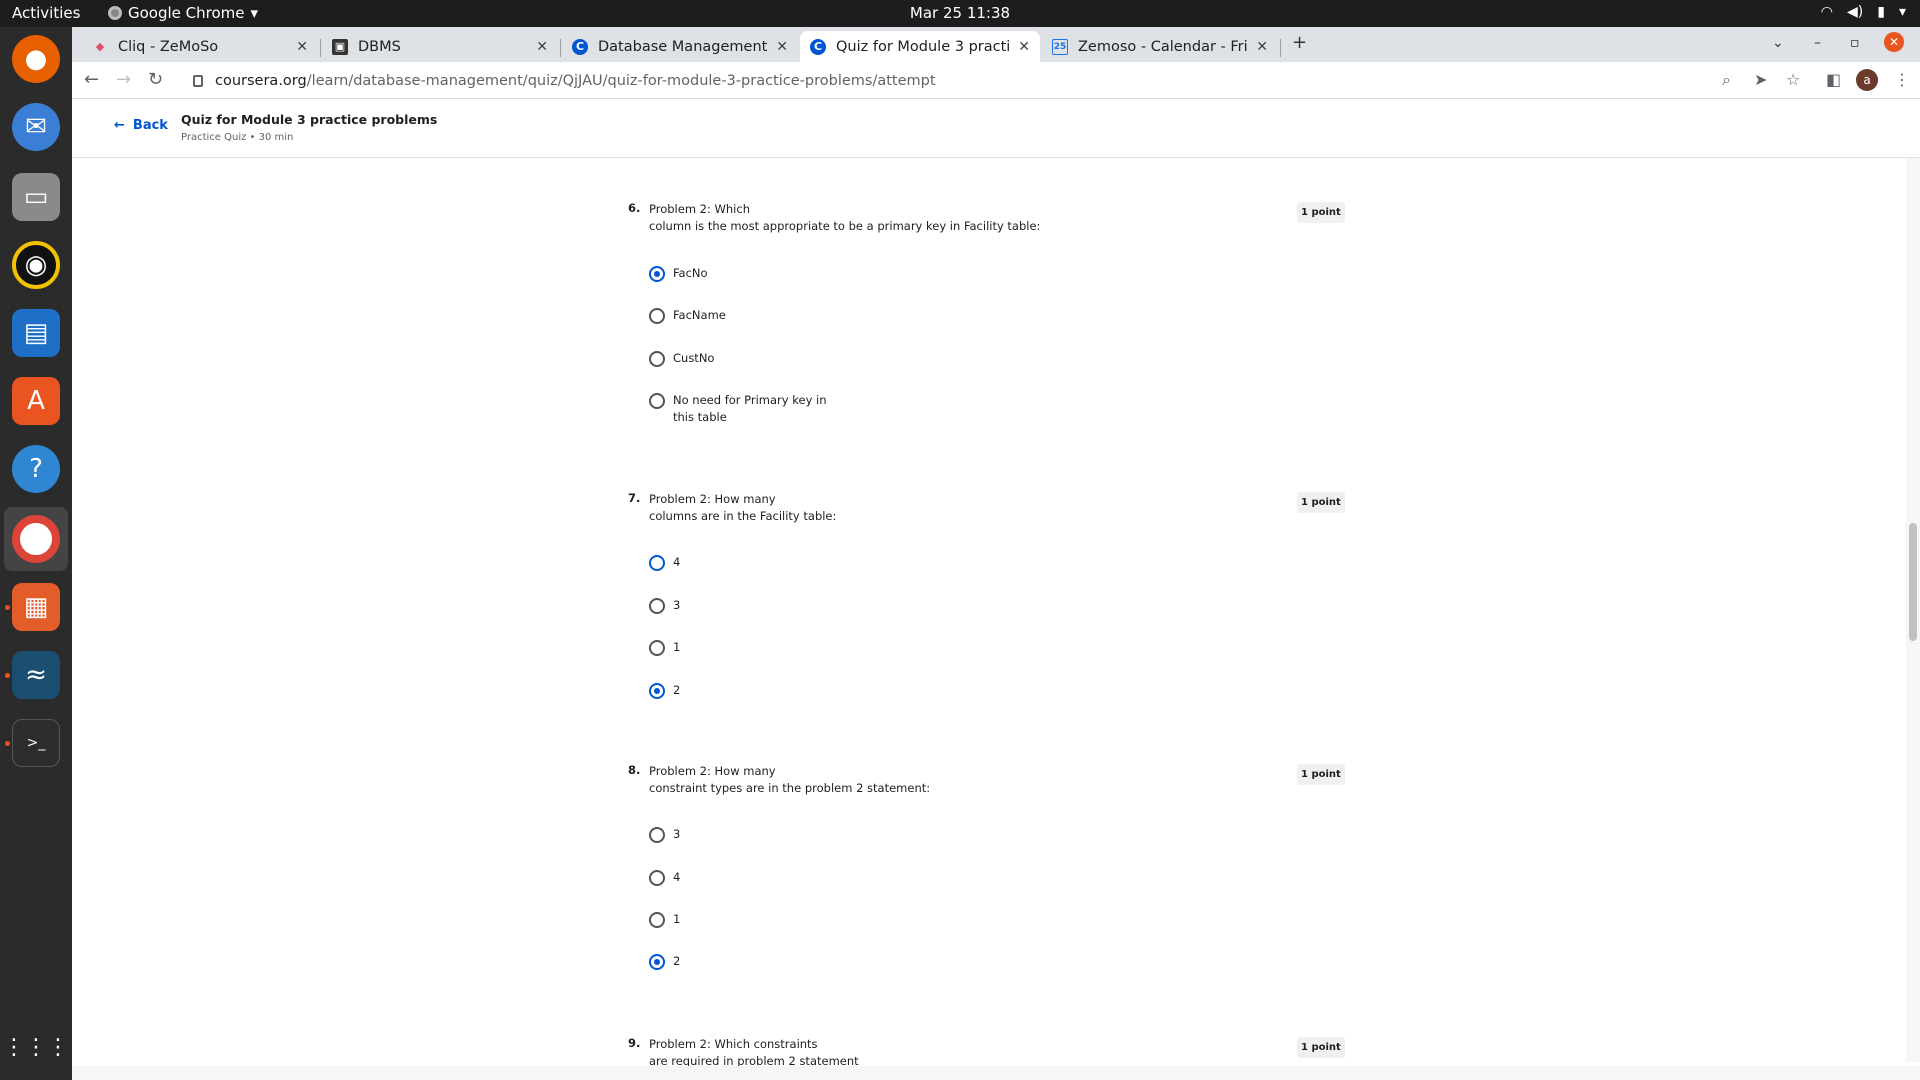 The width and height of the screenshot is (1920, 1080). I want to click on calendar-icon: 25, so click(1060, 46).